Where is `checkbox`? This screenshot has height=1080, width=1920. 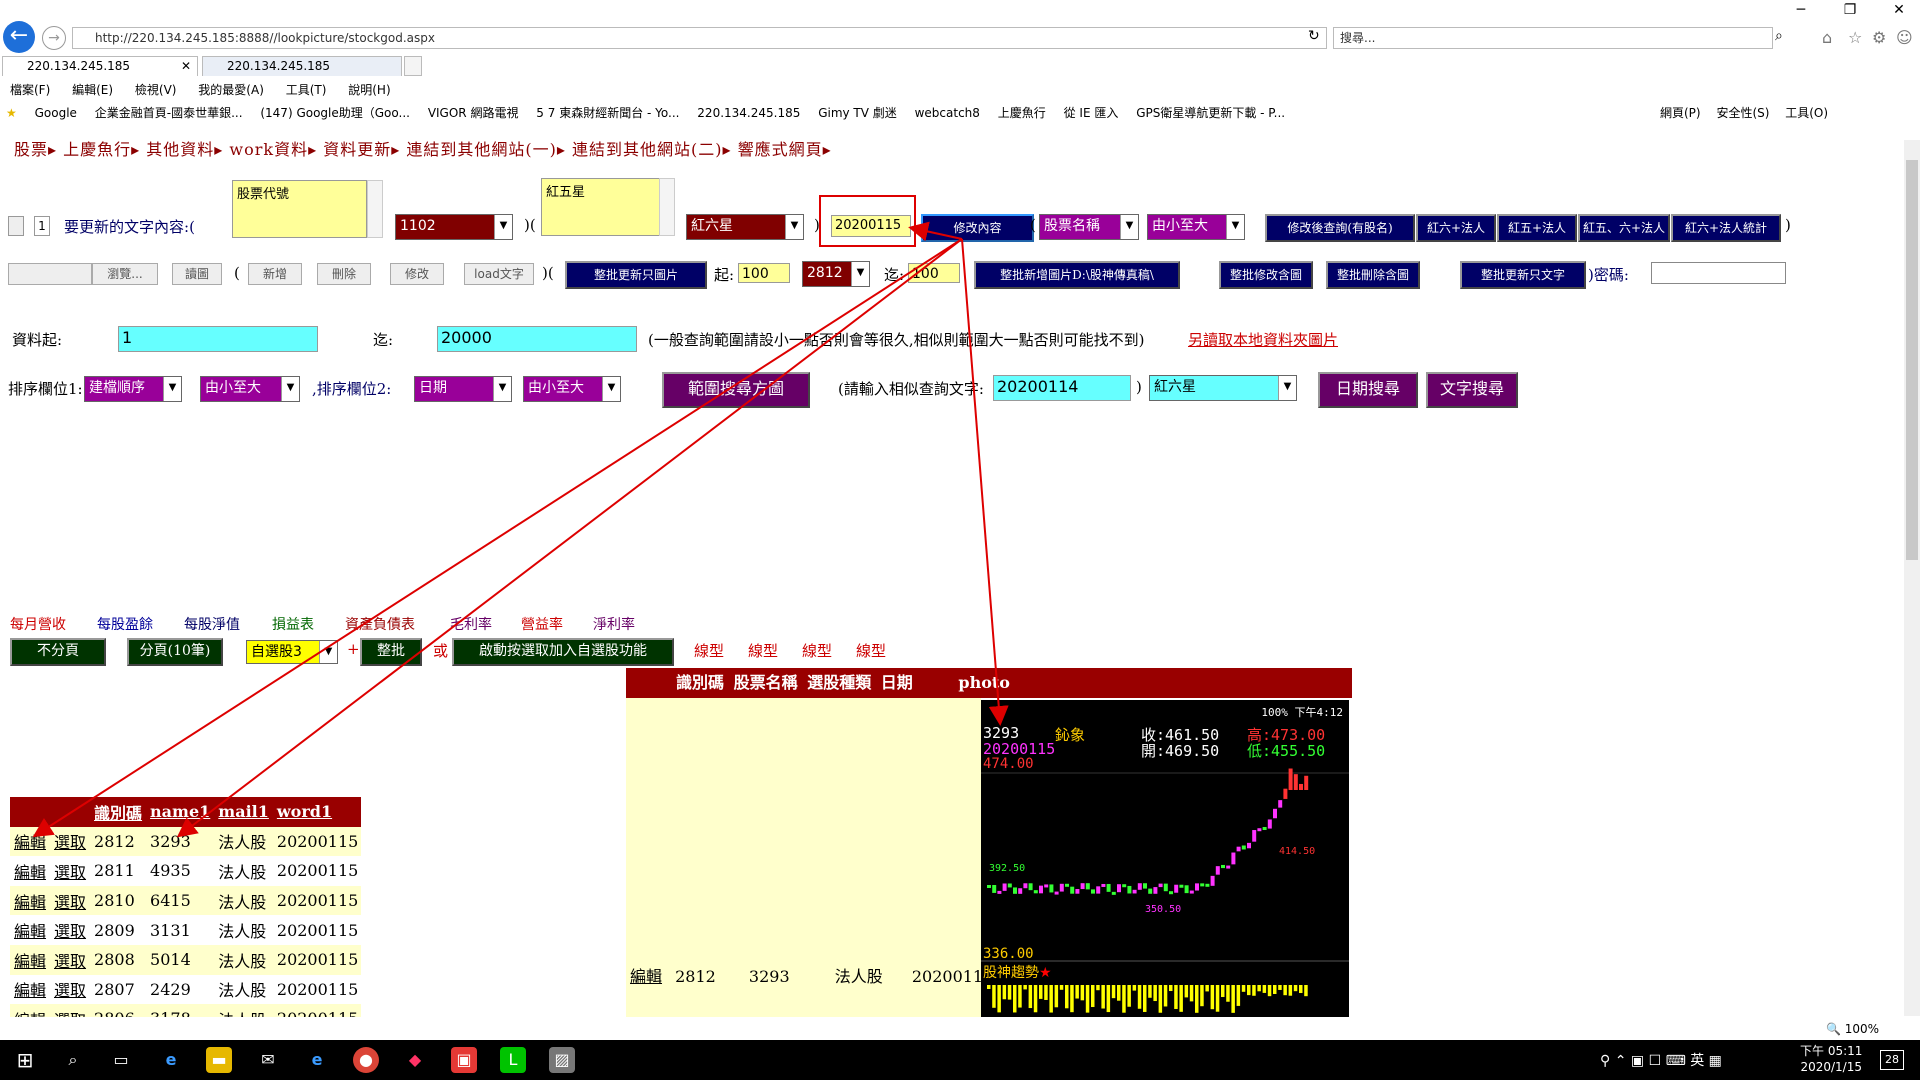
checkbox is located at coordinates (16, 226).